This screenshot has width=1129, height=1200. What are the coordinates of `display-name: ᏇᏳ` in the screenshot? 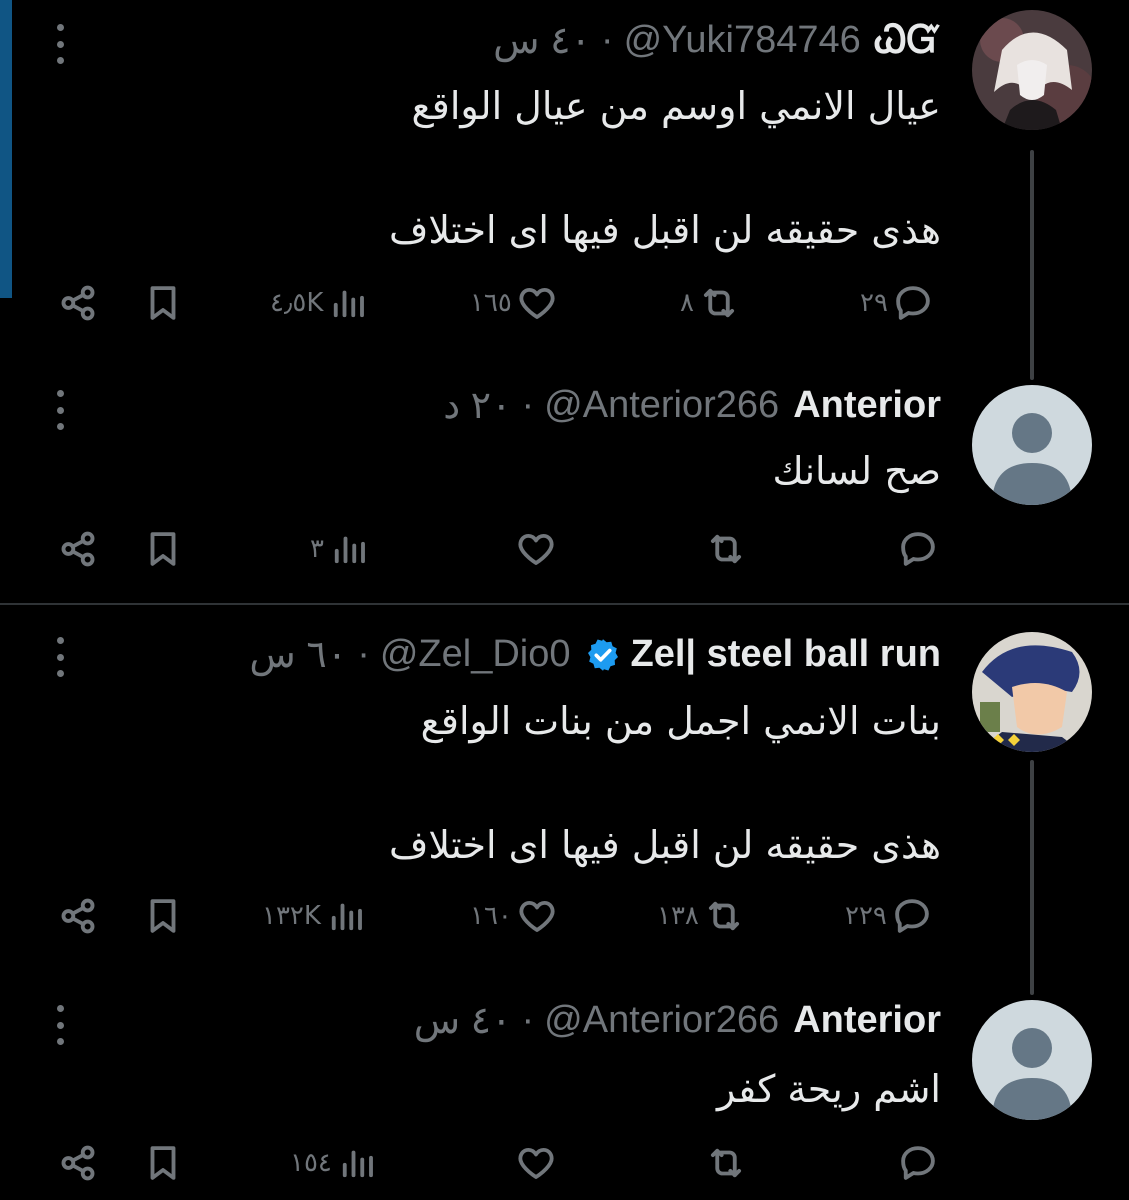 It's located at (908, 40).